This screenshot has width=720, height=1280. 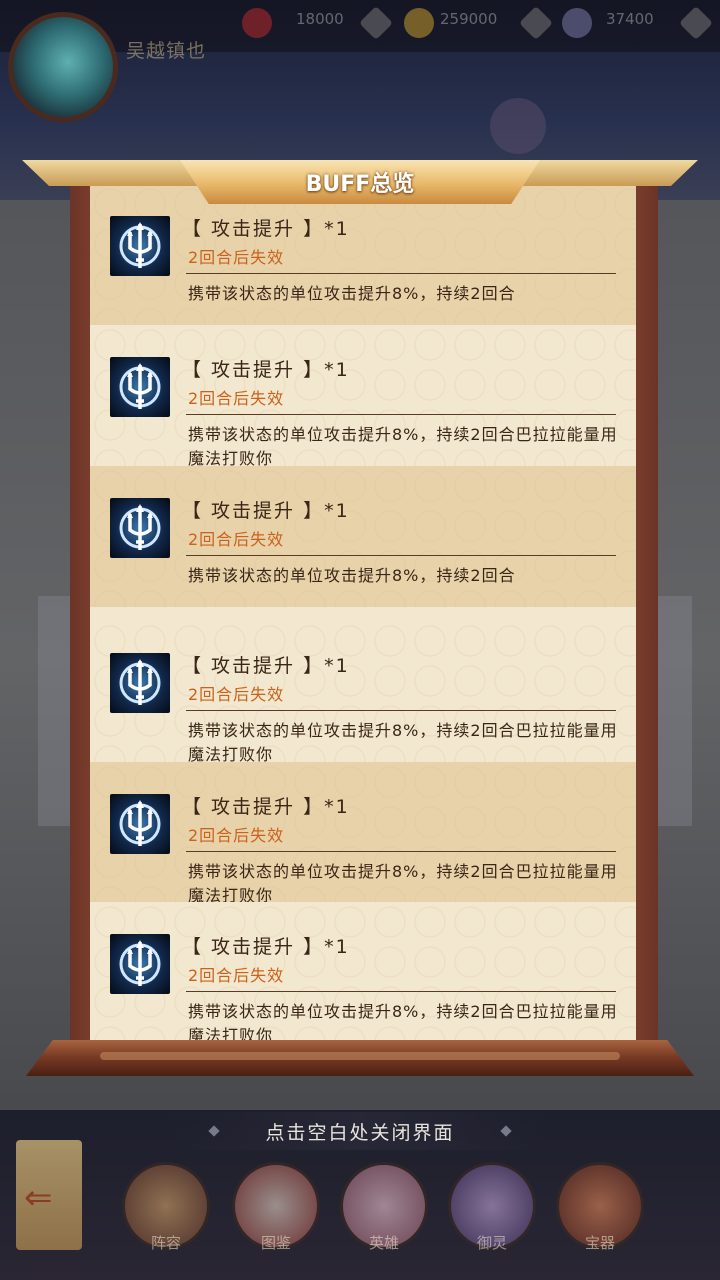 What do you see at coordinates (672, 711) in the screenshot?
I see `background-window-right` at bounding box center [672, 711].